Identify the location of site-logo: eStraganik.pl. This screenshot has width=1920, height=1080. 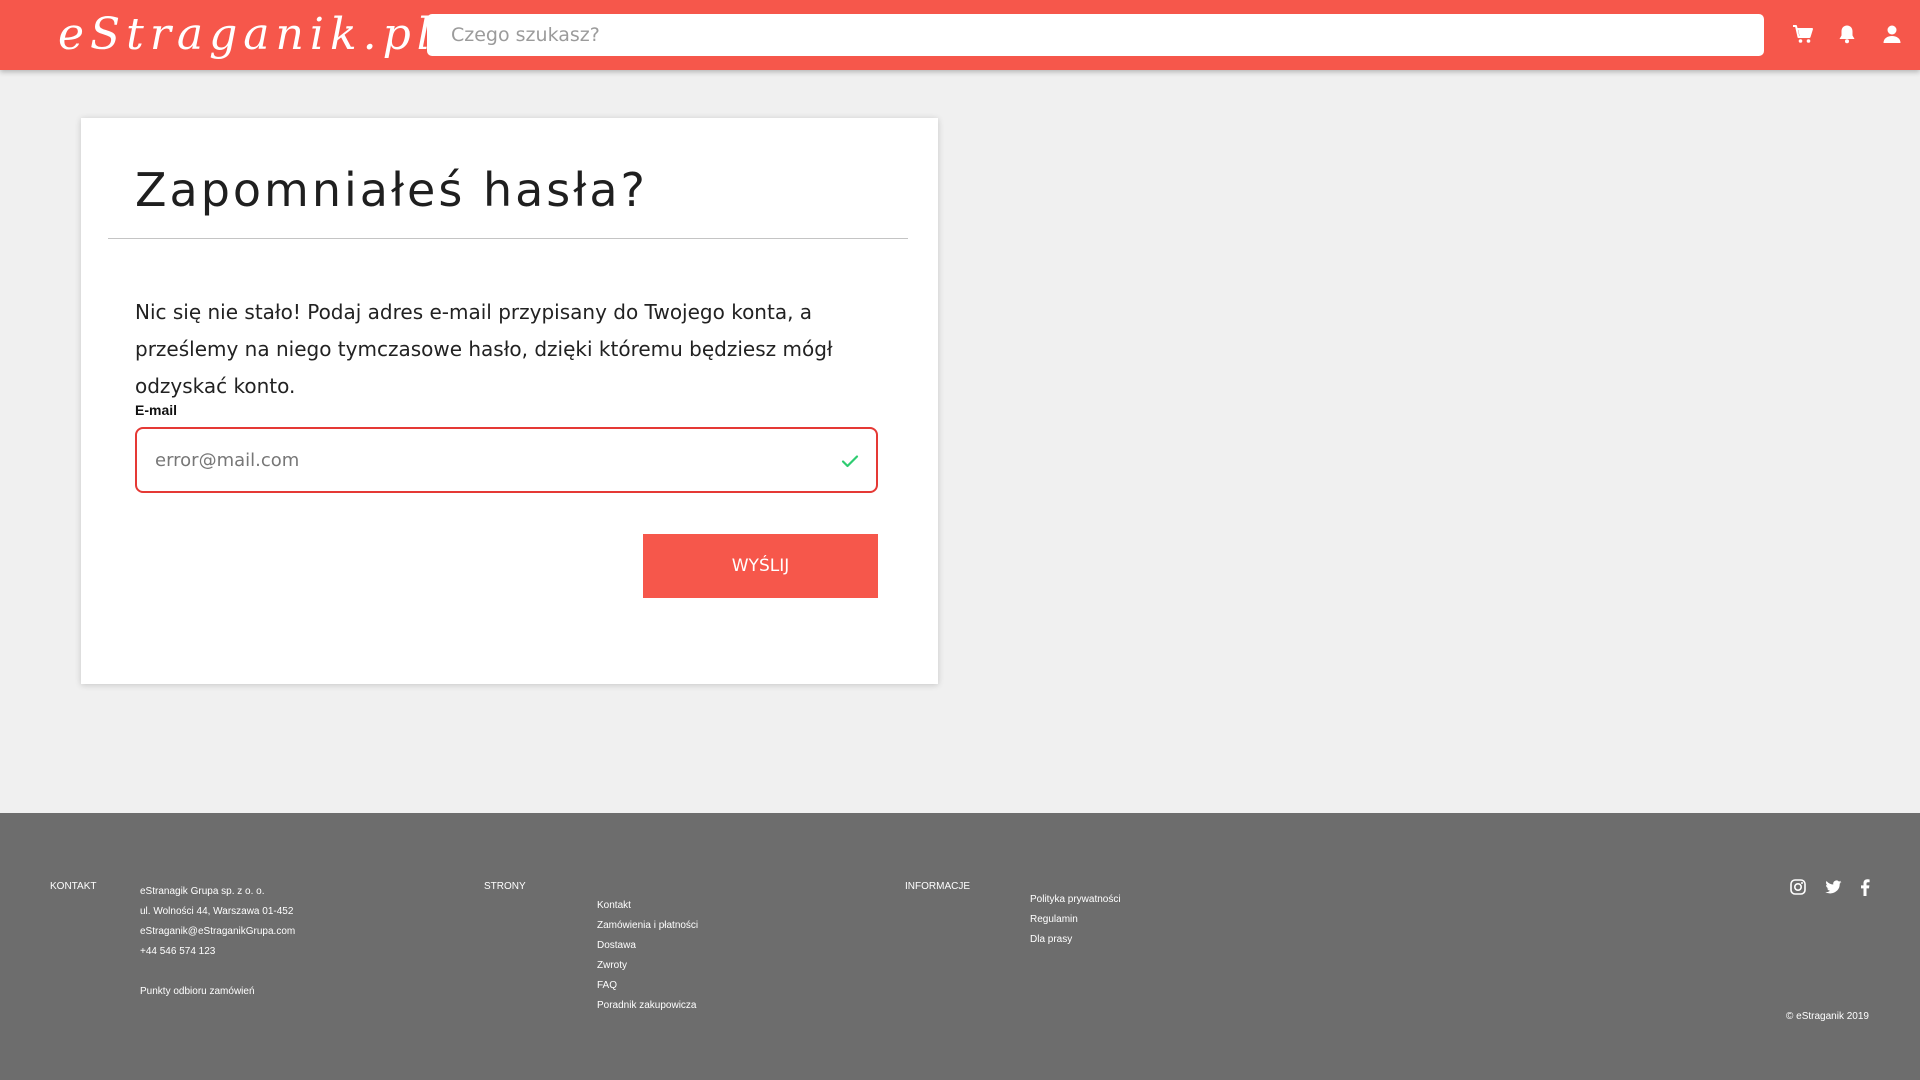
(247, 35).